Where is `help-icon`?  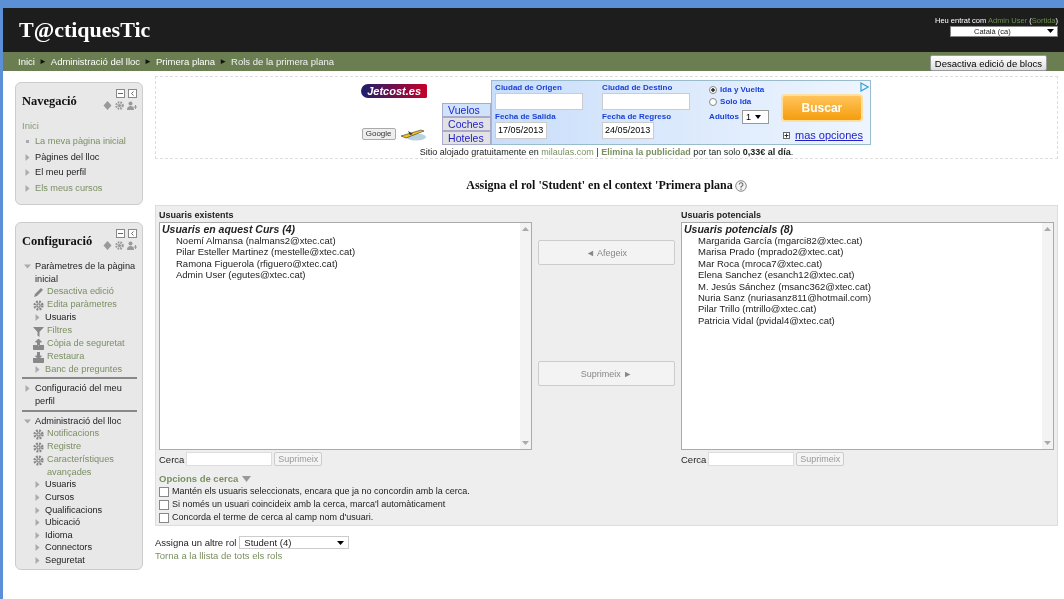
help-icon is located at coordinates (740, 185).